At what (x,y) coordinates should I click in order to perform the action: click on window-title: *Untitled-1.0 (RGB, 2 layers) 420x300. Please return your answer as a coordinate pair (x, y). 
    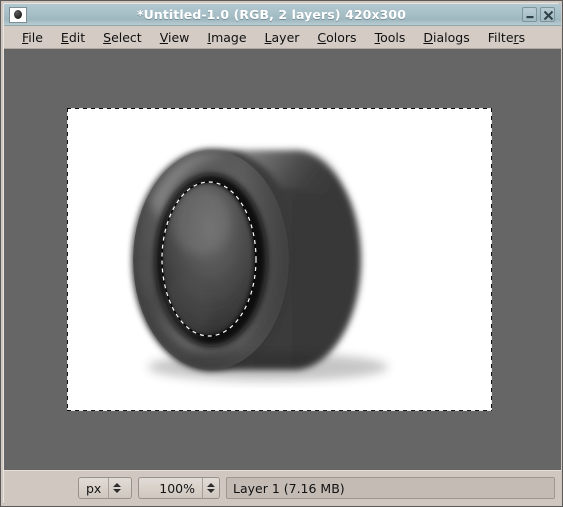
    Looking at the image, I should click on (271, 14).